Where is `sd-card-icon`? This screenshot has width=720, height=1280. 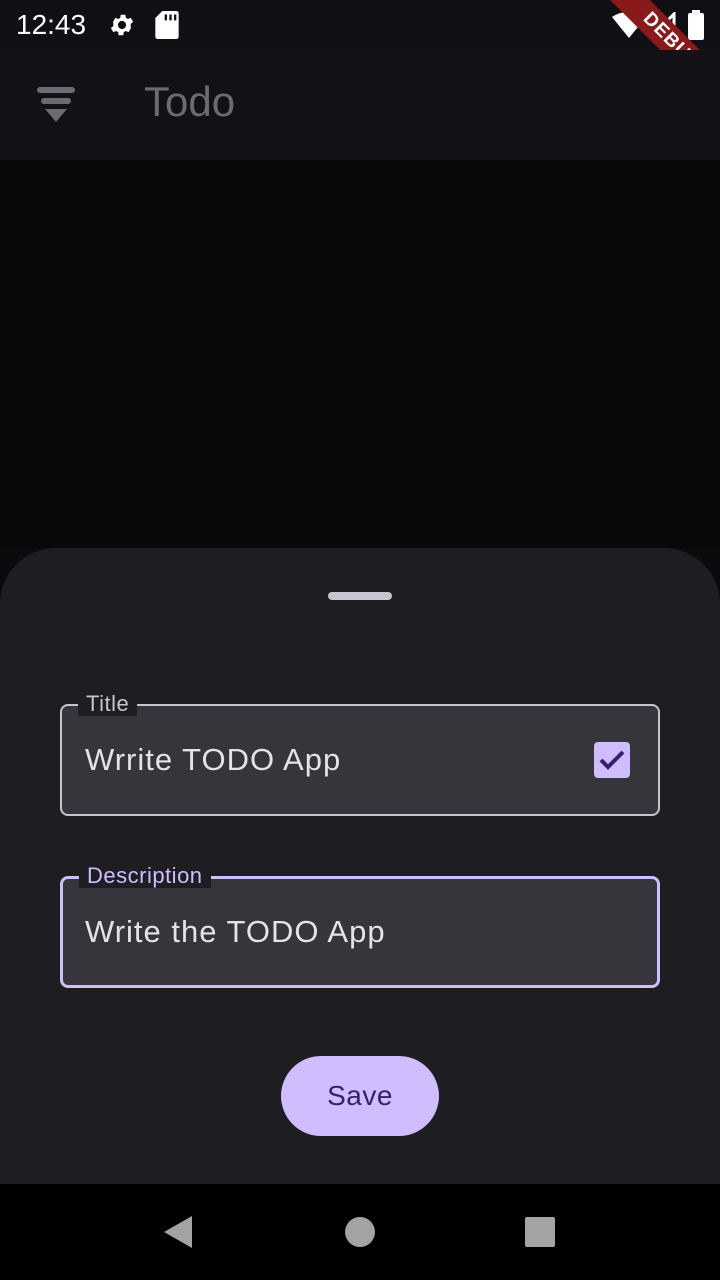
sd-card-icon is located at coordinates (167, 25).